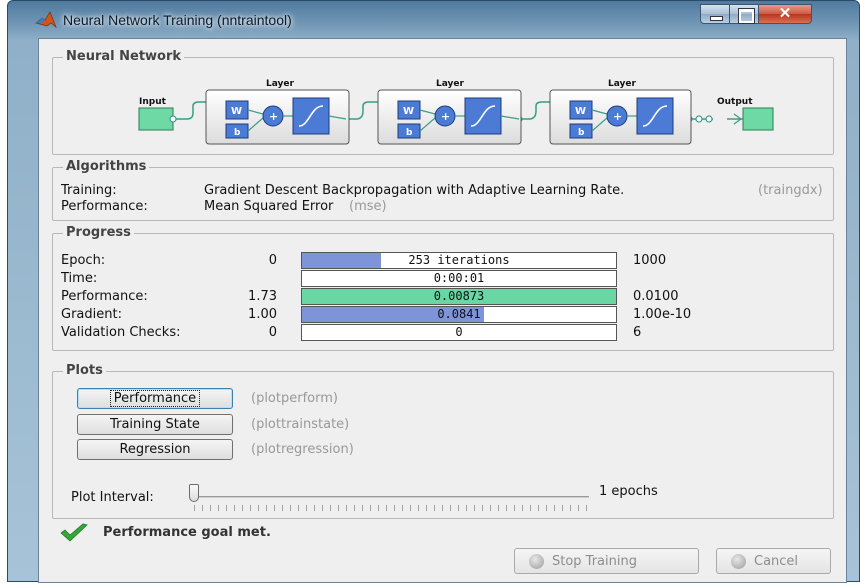 This screenshot has height=583, width=860. I want to click on input-node: Input, so click(156, 114).